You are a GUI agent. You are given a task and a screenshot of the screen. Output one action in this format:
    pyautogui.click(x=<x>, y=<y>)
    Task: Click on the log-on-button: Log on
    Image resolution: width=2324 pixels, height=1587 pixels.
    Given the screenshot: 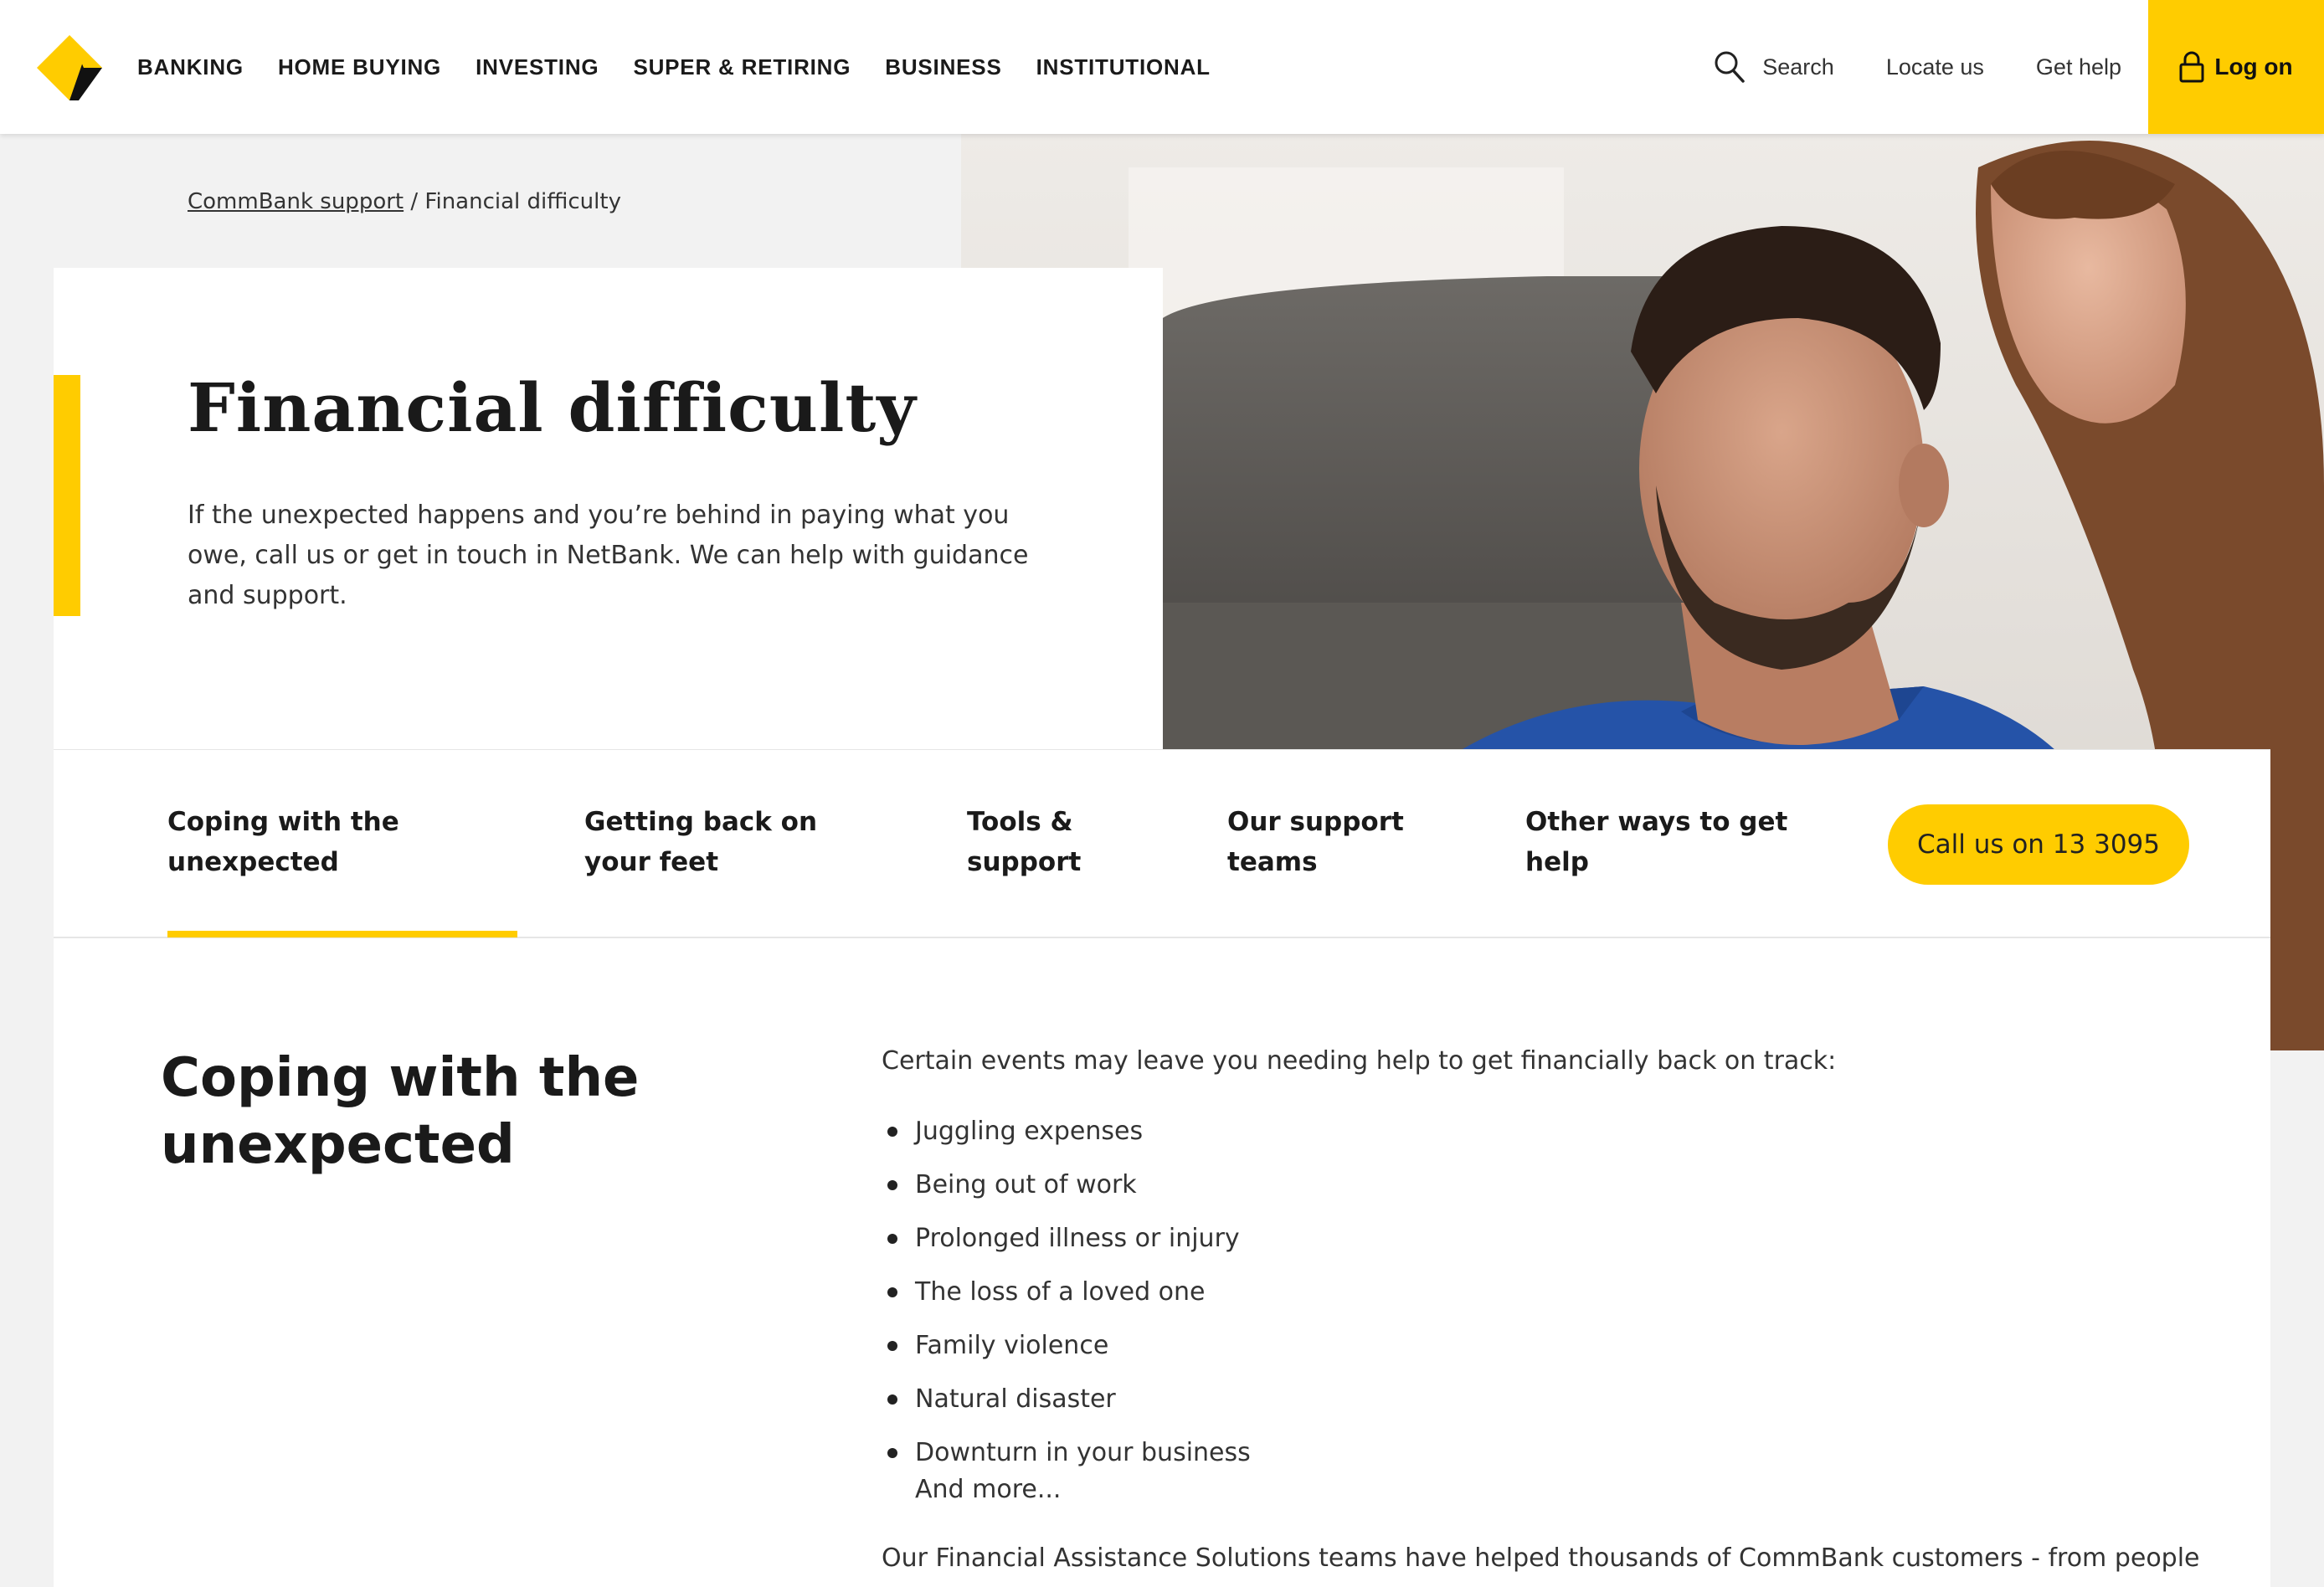 What is the action you would take?
    pyautogui.click(x=2236, y=67)
    